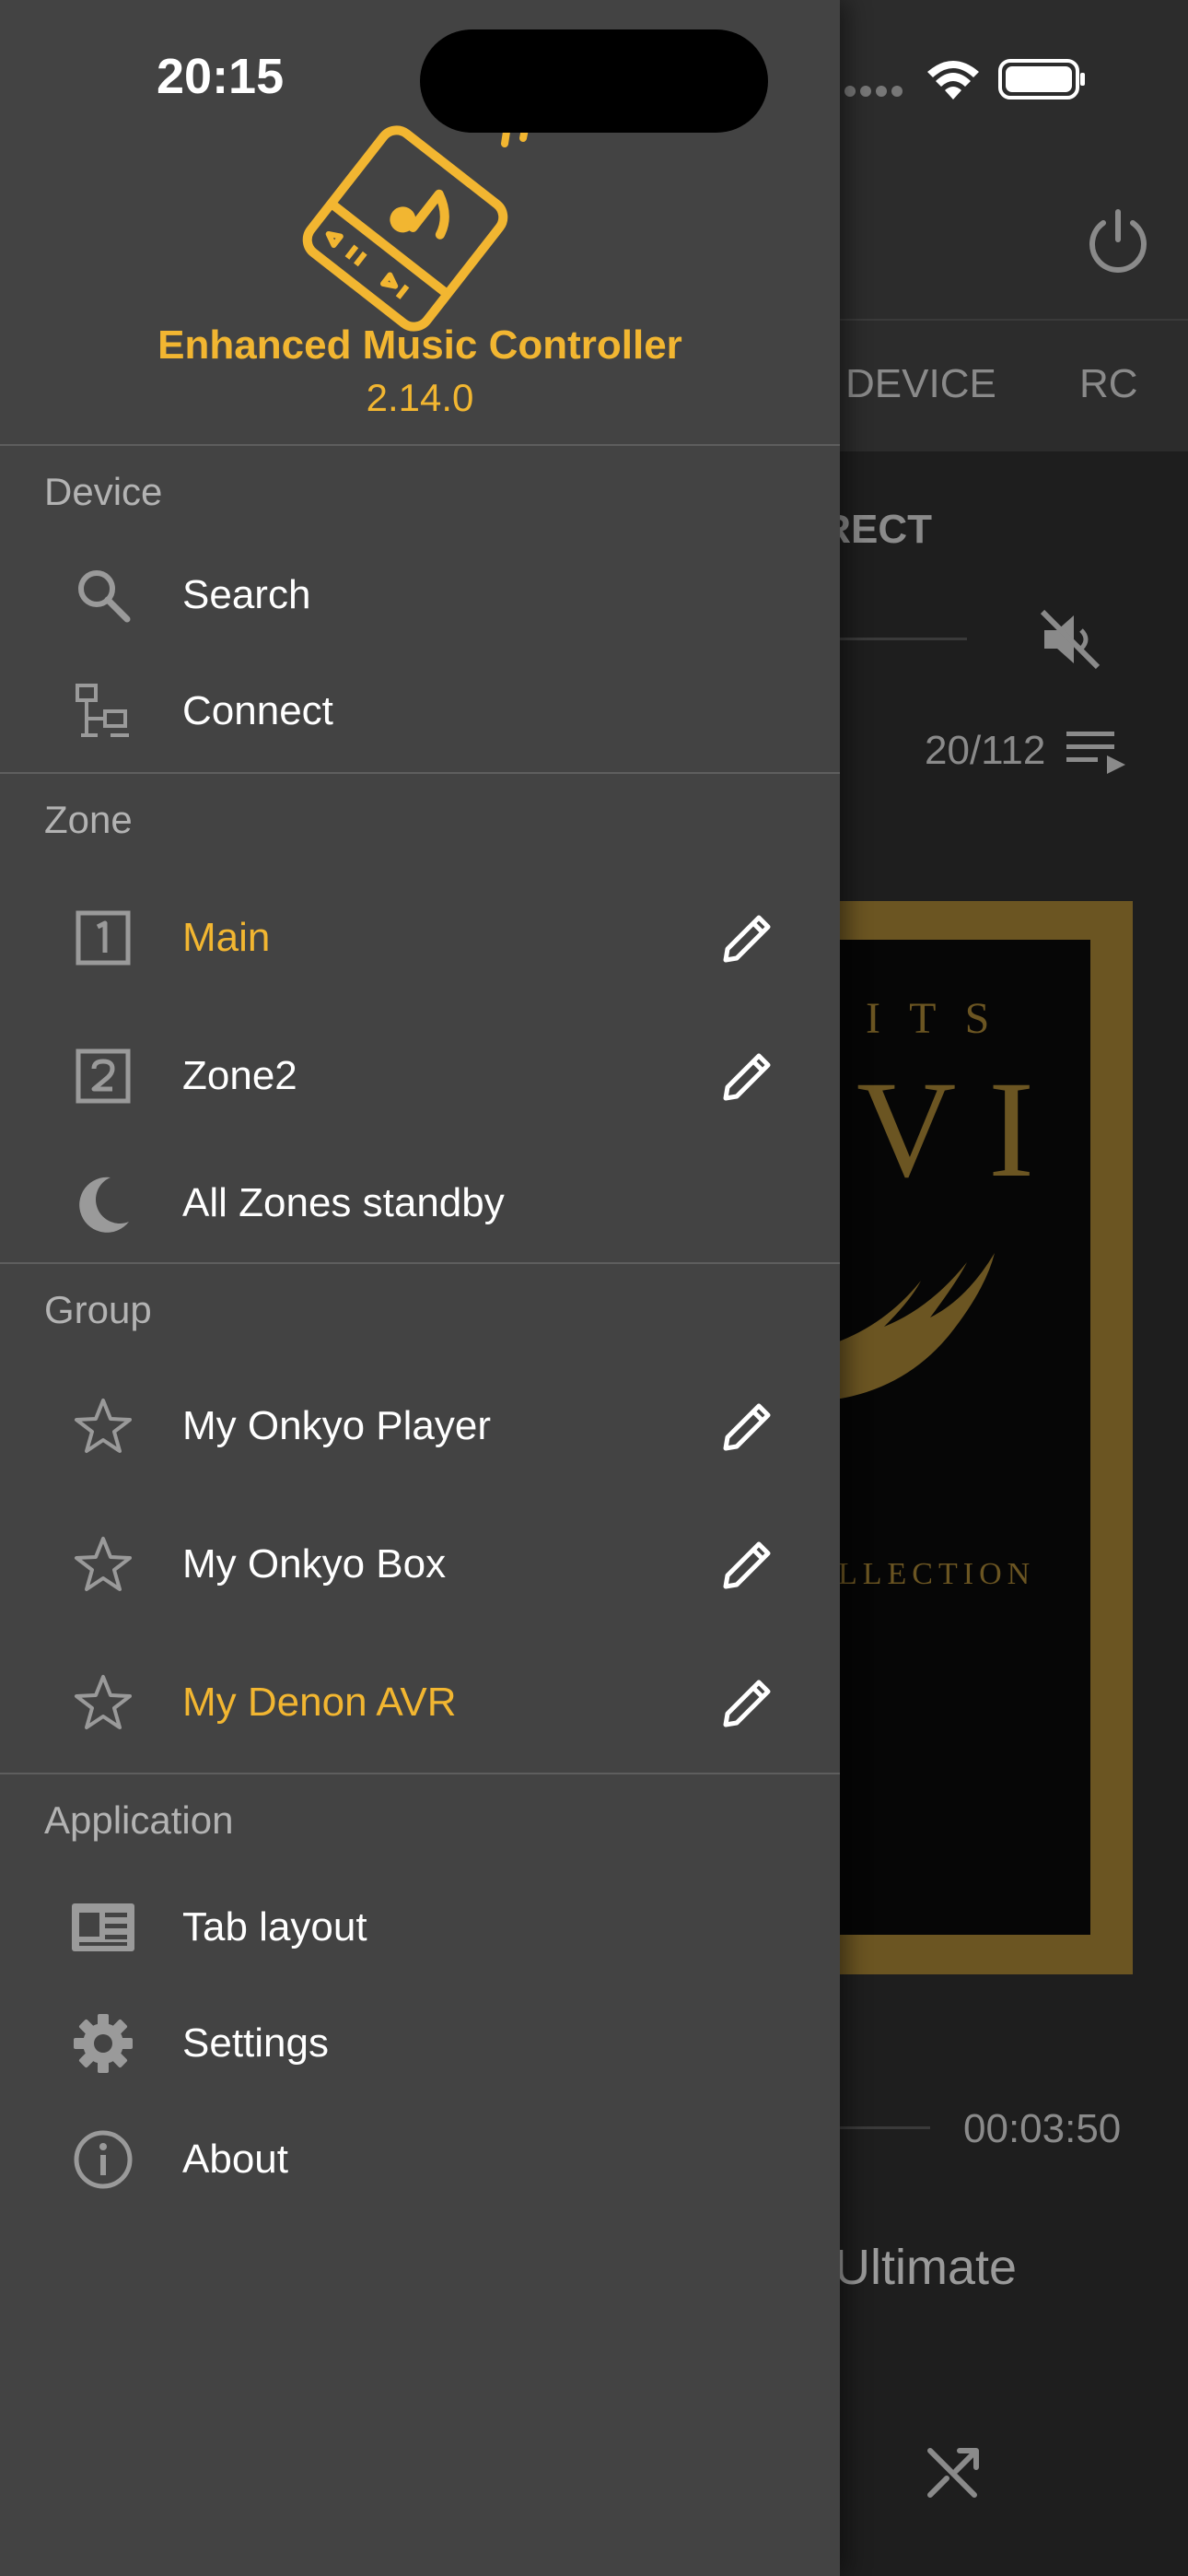 This screenshot has height=2576, width=1188. Describe the element at coordinates (953, 81) in the screenshot. I see `wifi-icon` at that location.